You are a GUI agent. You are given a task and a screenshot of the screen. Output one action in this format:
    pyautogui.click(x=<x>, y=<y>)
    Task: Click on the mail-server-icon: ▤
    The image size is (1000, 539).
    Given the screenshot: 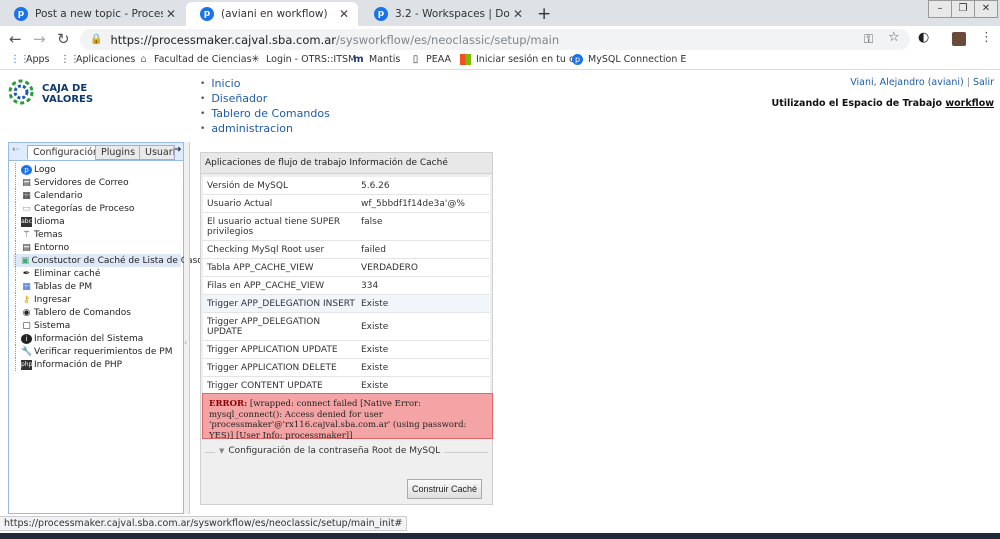 What is the action you would take?
    pyautogui.click(x=26, y=182)
    